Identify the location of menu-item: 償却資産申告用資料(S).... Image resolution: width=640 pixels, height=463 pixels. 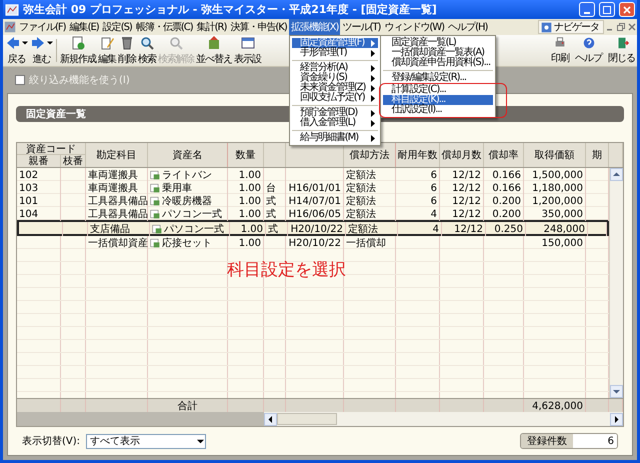
(438, 63).